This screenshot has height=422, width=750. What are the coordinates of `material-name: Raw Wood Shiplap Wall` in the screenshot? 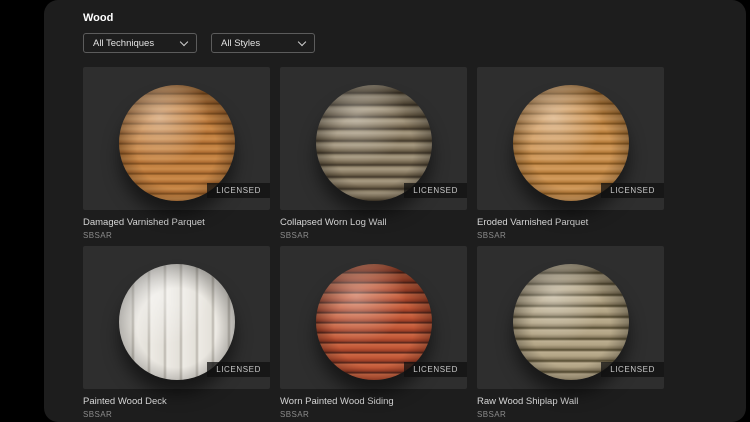 It's located at (528, 401).